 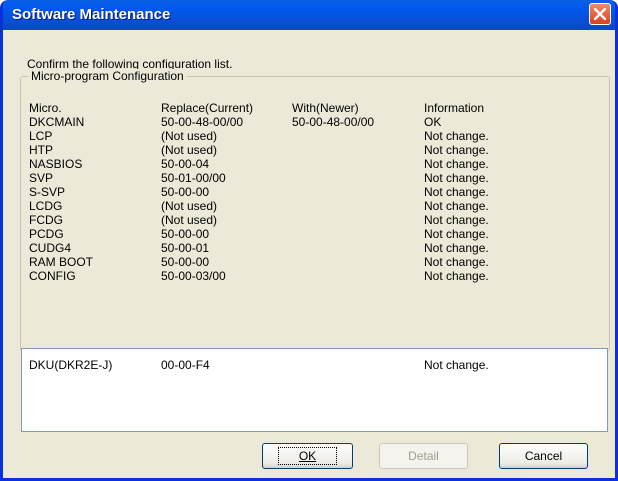 I want to click on col-micro: NASBIOS, so click(x=56, y=164).